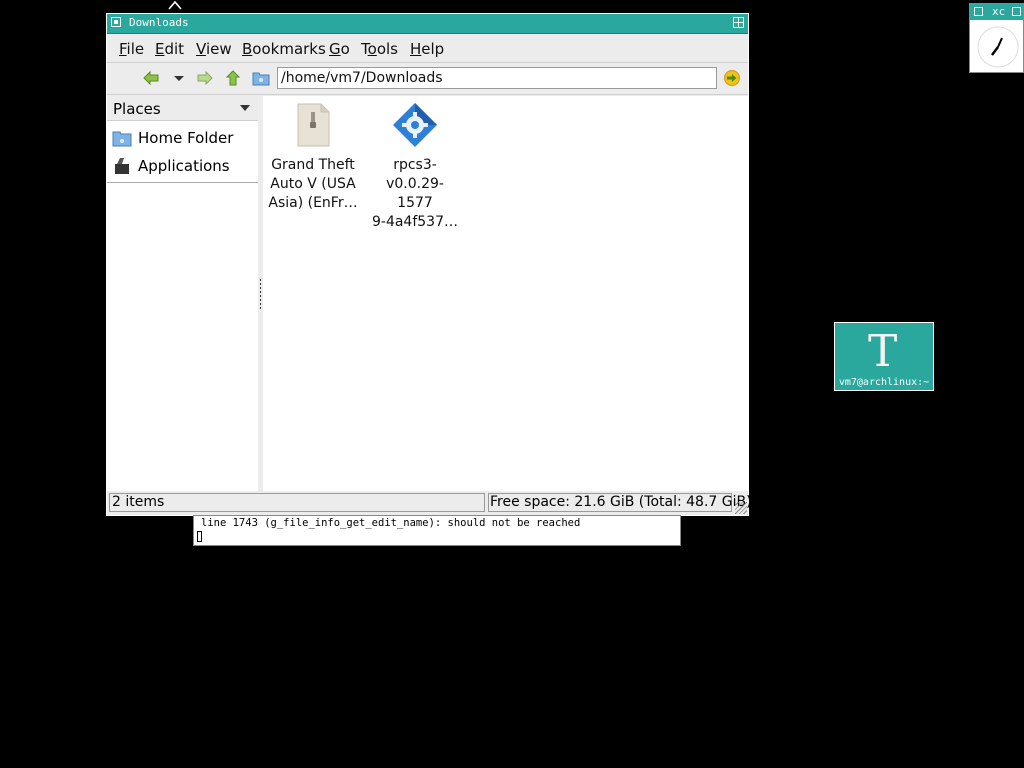  I want to click on file-name-line: v0.0.29-1577, so click(415, 193).